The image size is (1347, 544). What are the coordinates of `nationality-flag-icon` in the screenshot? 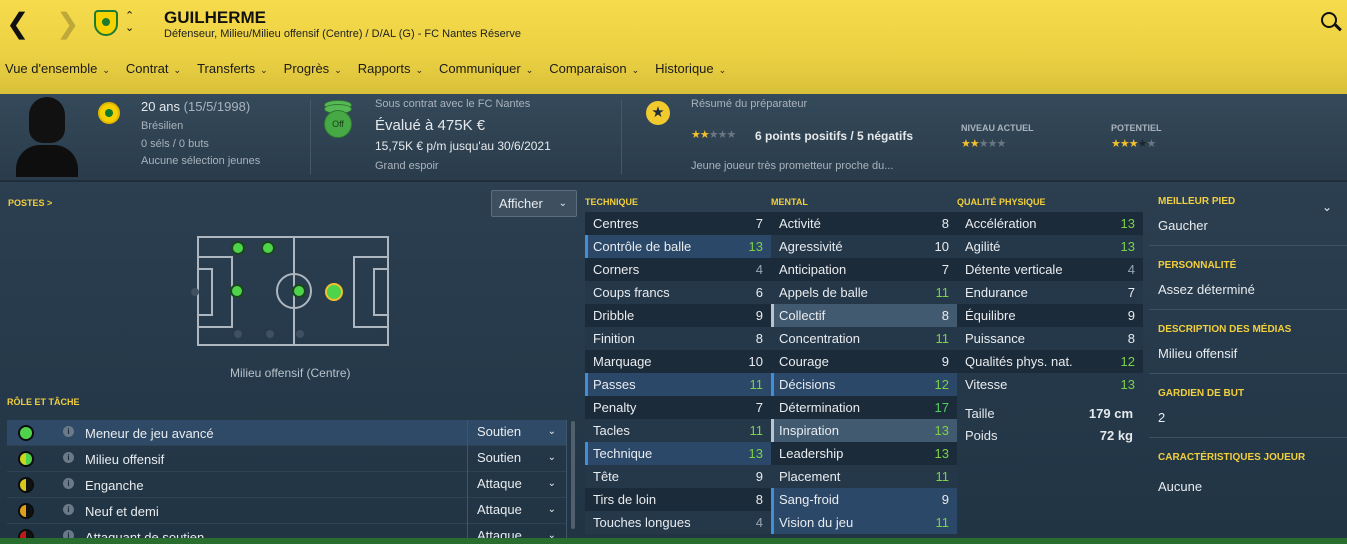 It's located at (109, 113).